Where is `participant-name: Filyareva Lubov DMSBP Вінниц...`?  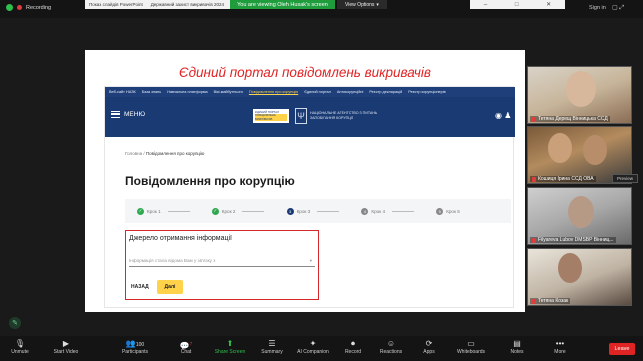
participant-name: Filyareva Lubov DMSBP Вінниц... is located at coordinates (573, 240).